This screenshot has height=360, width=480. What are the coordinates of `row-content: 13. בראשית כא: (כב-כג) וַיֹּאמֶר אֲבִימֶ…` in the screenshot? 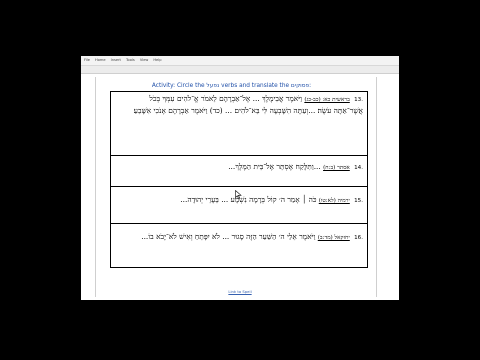 It's located at (243, 105).